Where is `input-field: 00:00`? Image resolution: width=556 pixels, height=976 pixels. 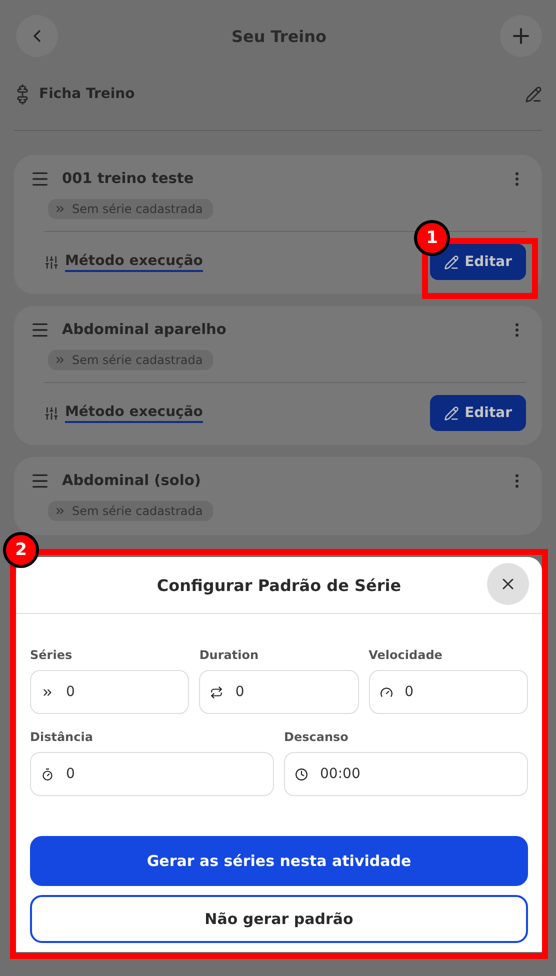
input-field: 00:00 is located at coordinates (406, 774).